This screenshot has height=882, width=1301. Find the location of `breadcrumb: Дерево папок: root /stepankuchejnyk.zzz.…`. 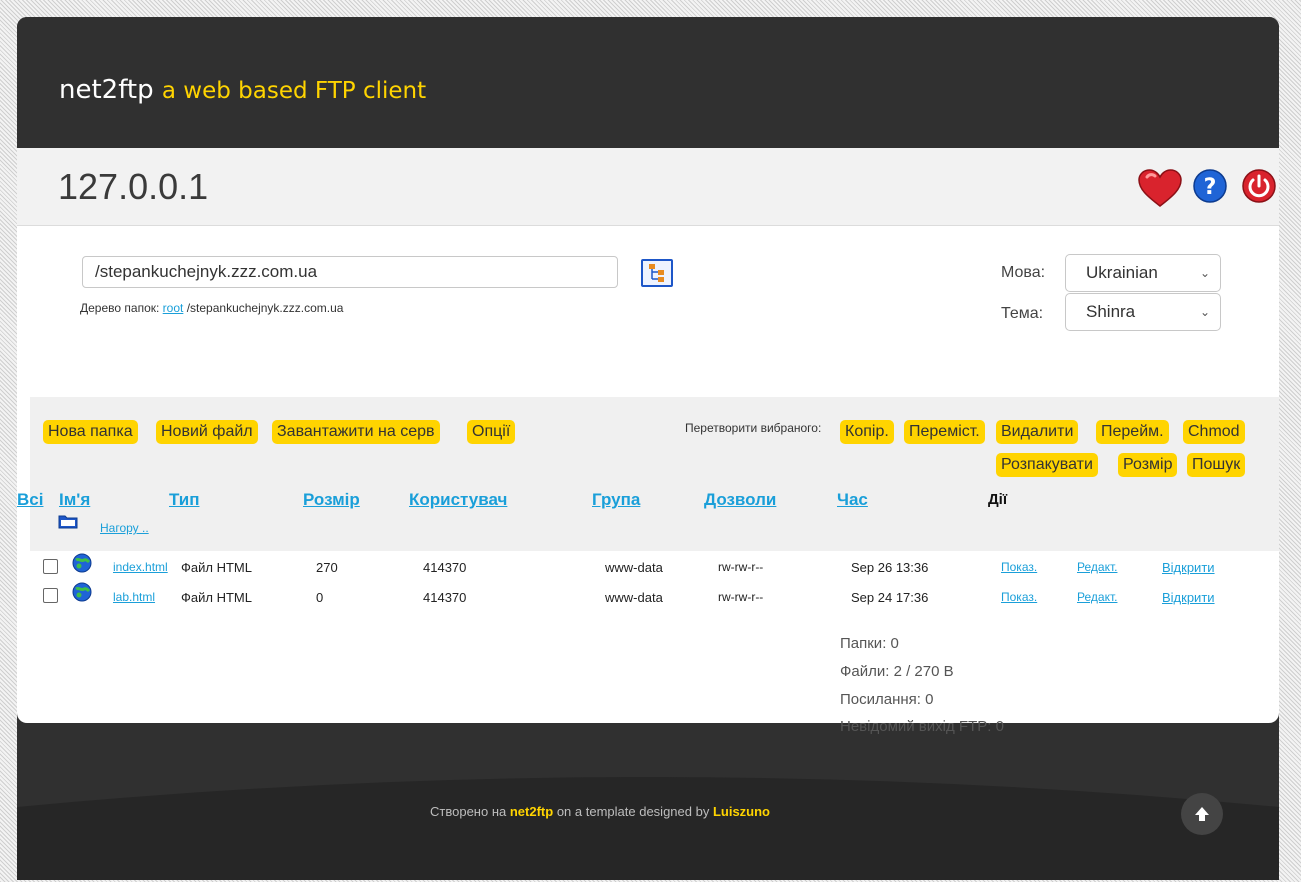

breadcrumb: Дерево папок: root /stepankuchejnyk.zzz.… is located at coordinates (211, 308).